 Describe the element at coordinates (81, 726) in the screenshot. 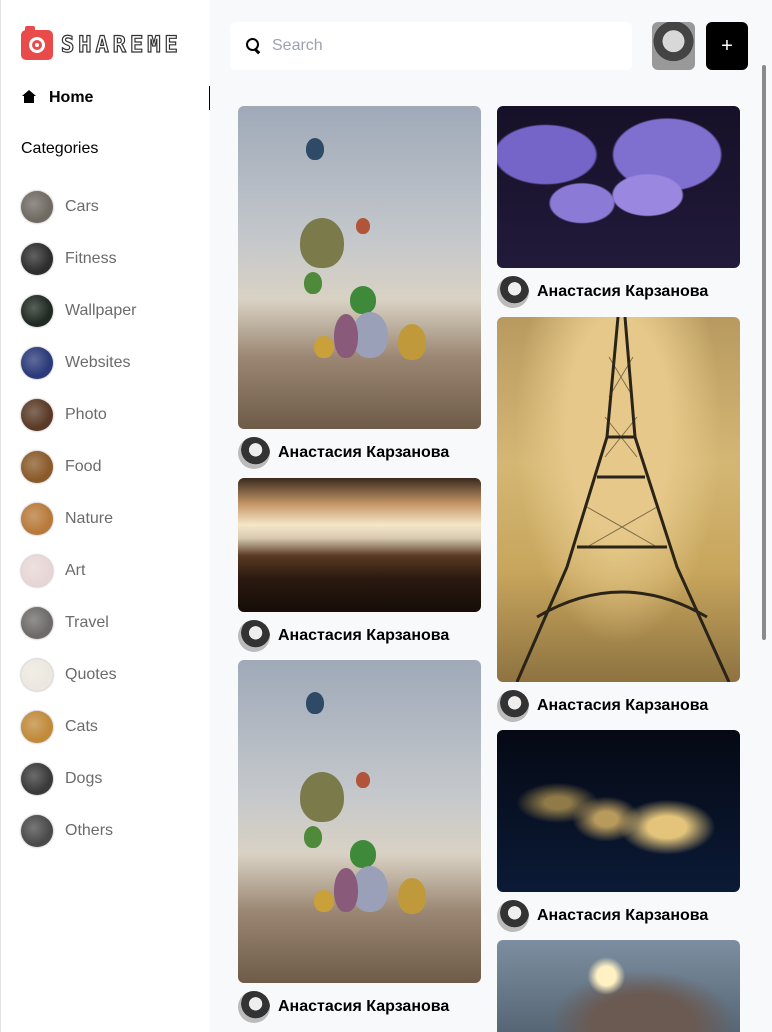

I see `category-label: Cats` at that location.